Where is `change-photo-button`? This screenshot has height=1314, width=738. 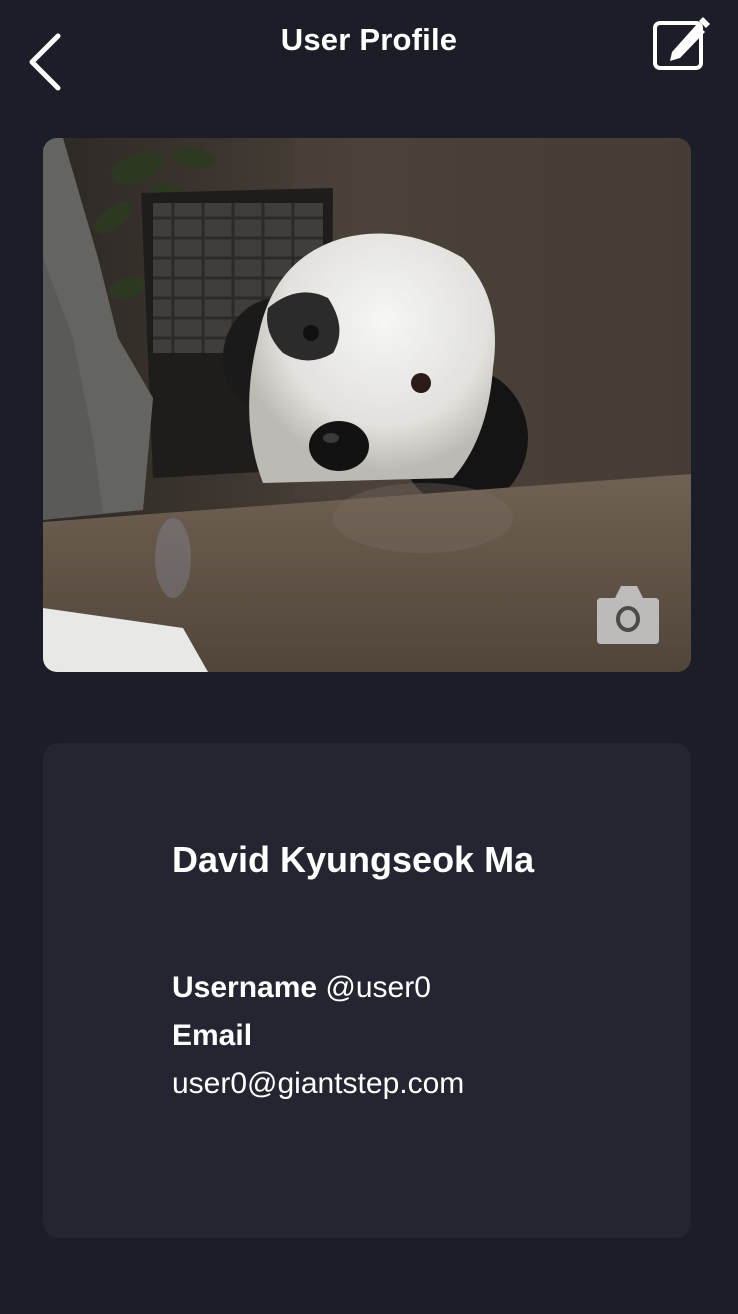 change-photo-button is located at coordinates (628, 614).